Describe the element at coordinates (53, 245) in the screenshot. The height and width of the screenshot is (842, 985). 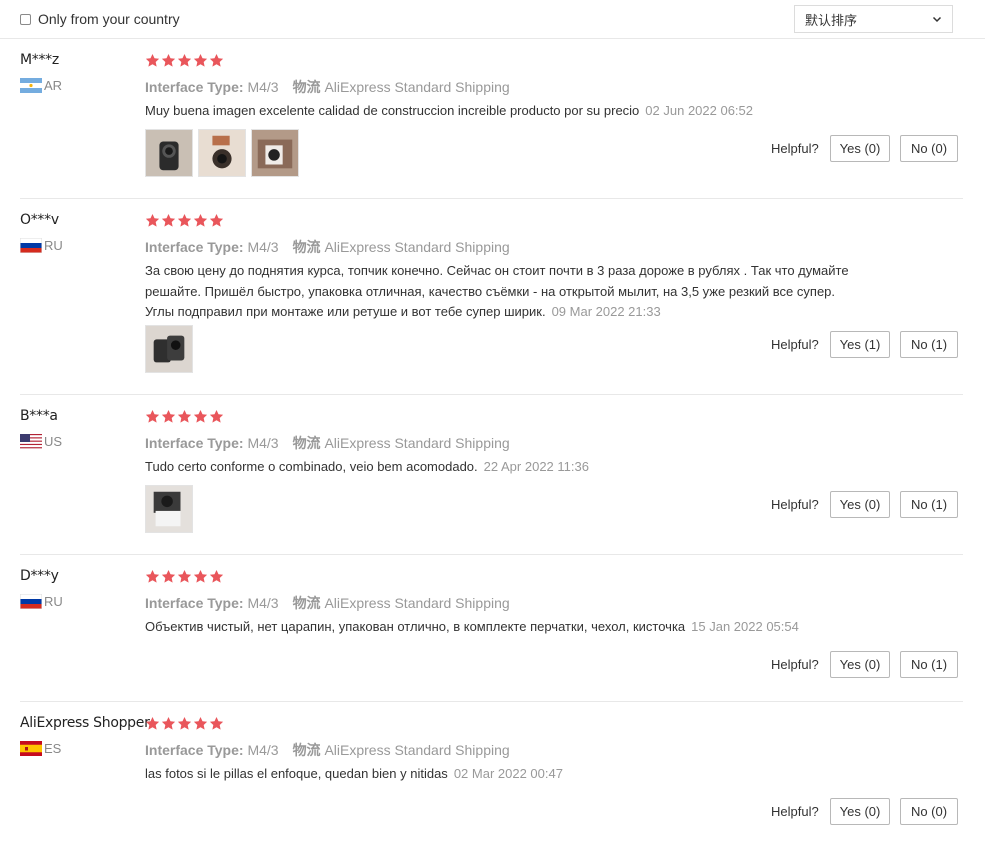
I see `country-code: RU` at that location.